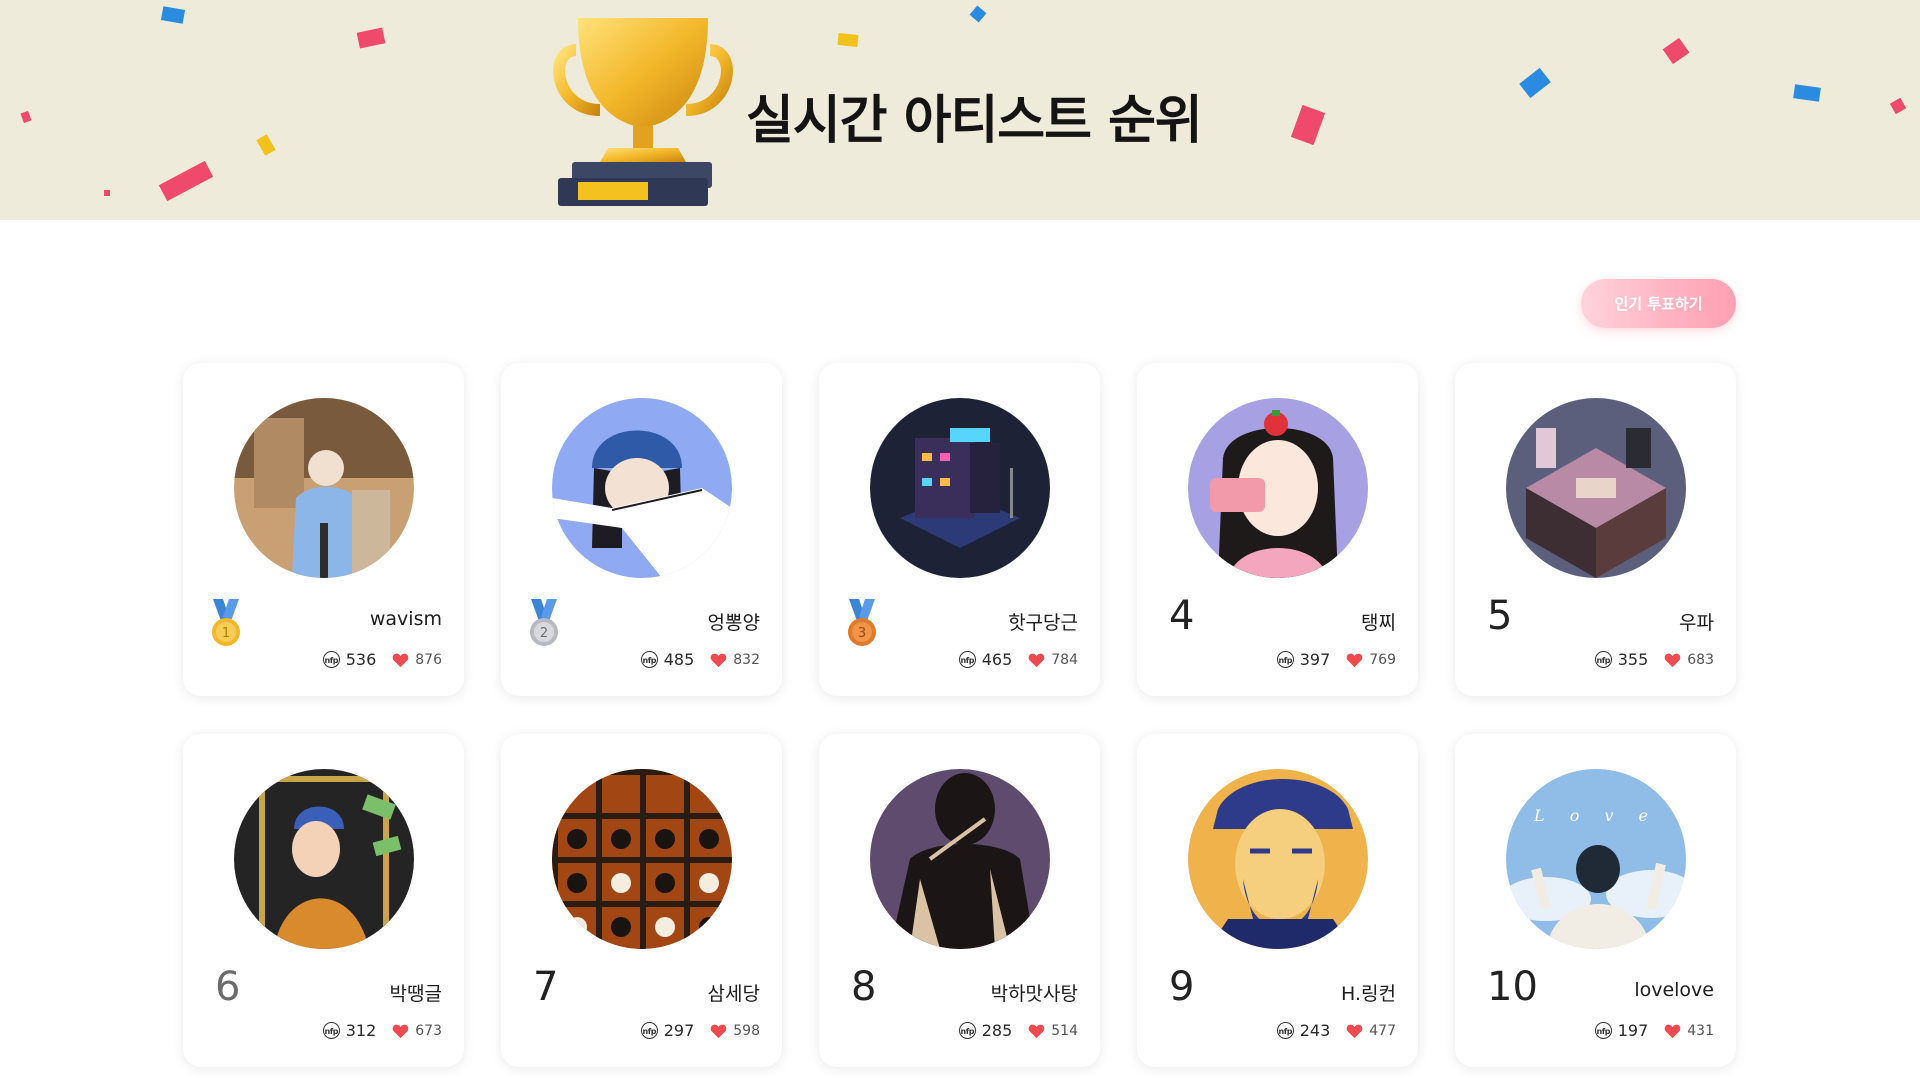  What do you see at coordinates (679, 659) in the screenshot?
I see `nft-count: 485` at bounding box center [679, 659].